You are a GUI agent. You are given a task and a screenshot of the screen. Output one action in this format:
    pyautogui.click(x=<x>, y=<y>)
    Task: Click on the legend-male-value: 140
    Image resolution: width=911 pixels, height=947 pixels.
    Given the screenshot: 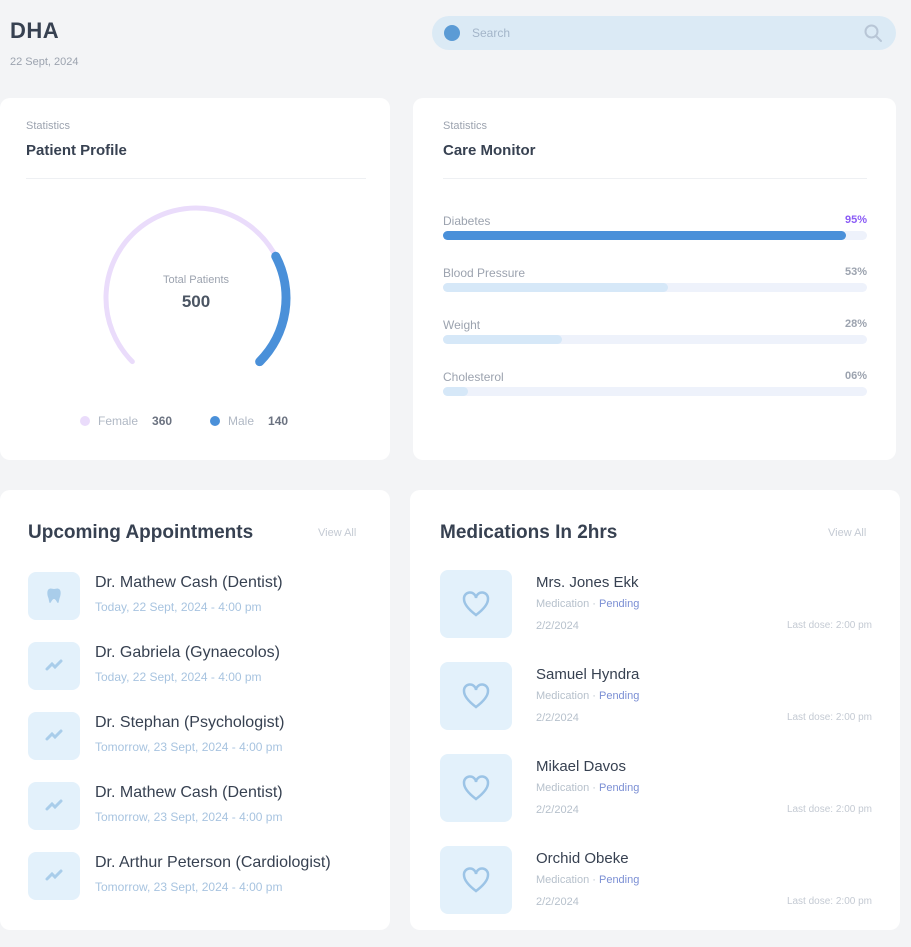 What is the action you would take?
    pyautogui.click(x=278, y=421)
    